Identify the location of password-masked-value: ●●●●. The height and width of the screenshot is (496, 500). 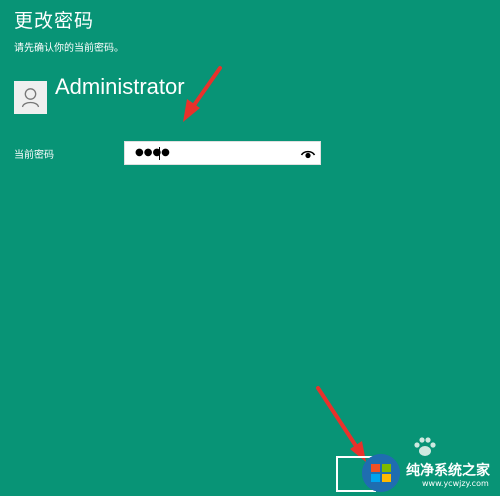
(152, 152).